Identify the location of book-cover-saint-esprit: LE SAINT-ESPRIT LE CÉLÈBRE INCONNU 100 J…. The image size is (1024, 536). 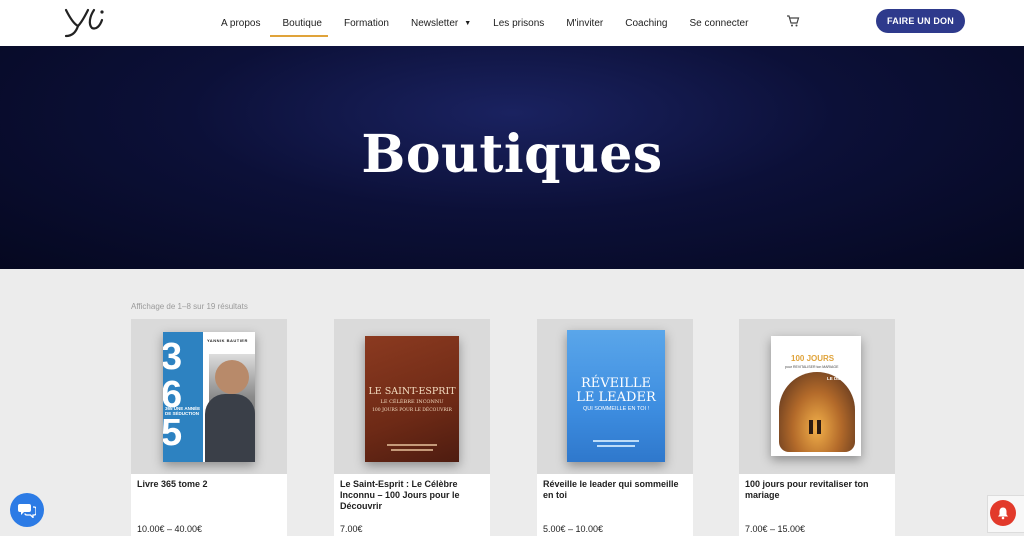
(412, 399).